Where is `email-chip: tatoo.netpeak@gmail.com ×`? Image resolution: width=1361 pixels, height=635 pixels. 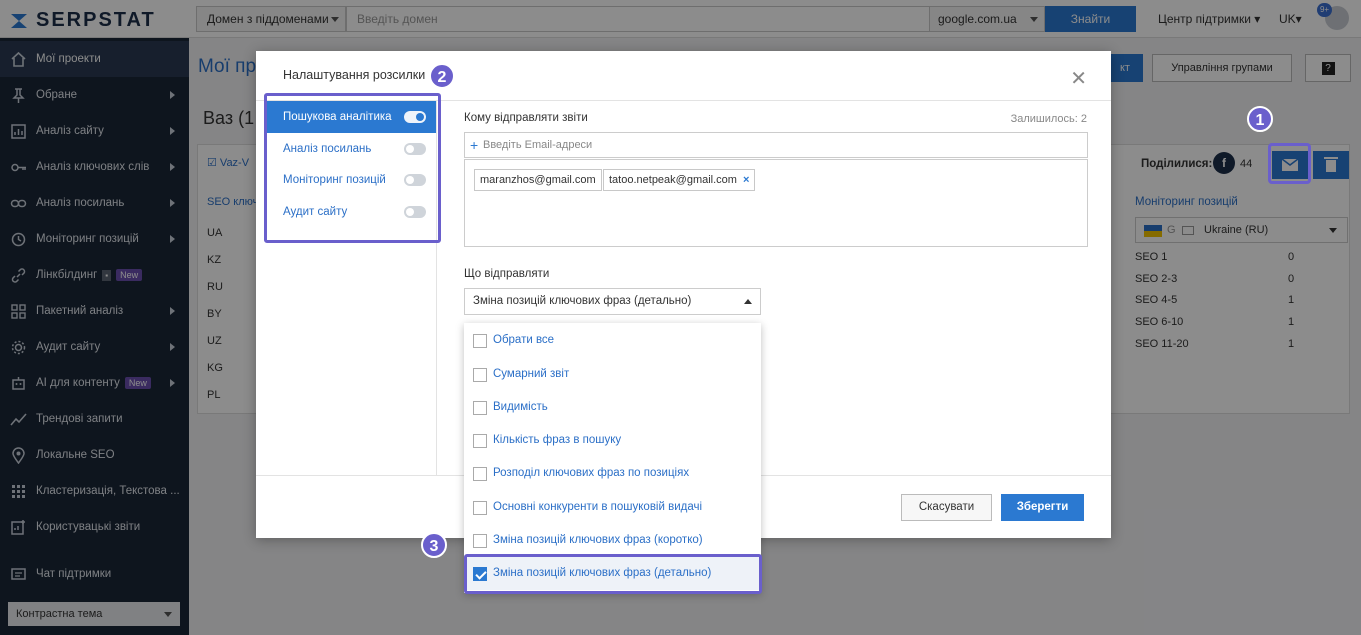 email-chip: tatoo.netpeak@gmail.com × is located at coordinates (679, 180).